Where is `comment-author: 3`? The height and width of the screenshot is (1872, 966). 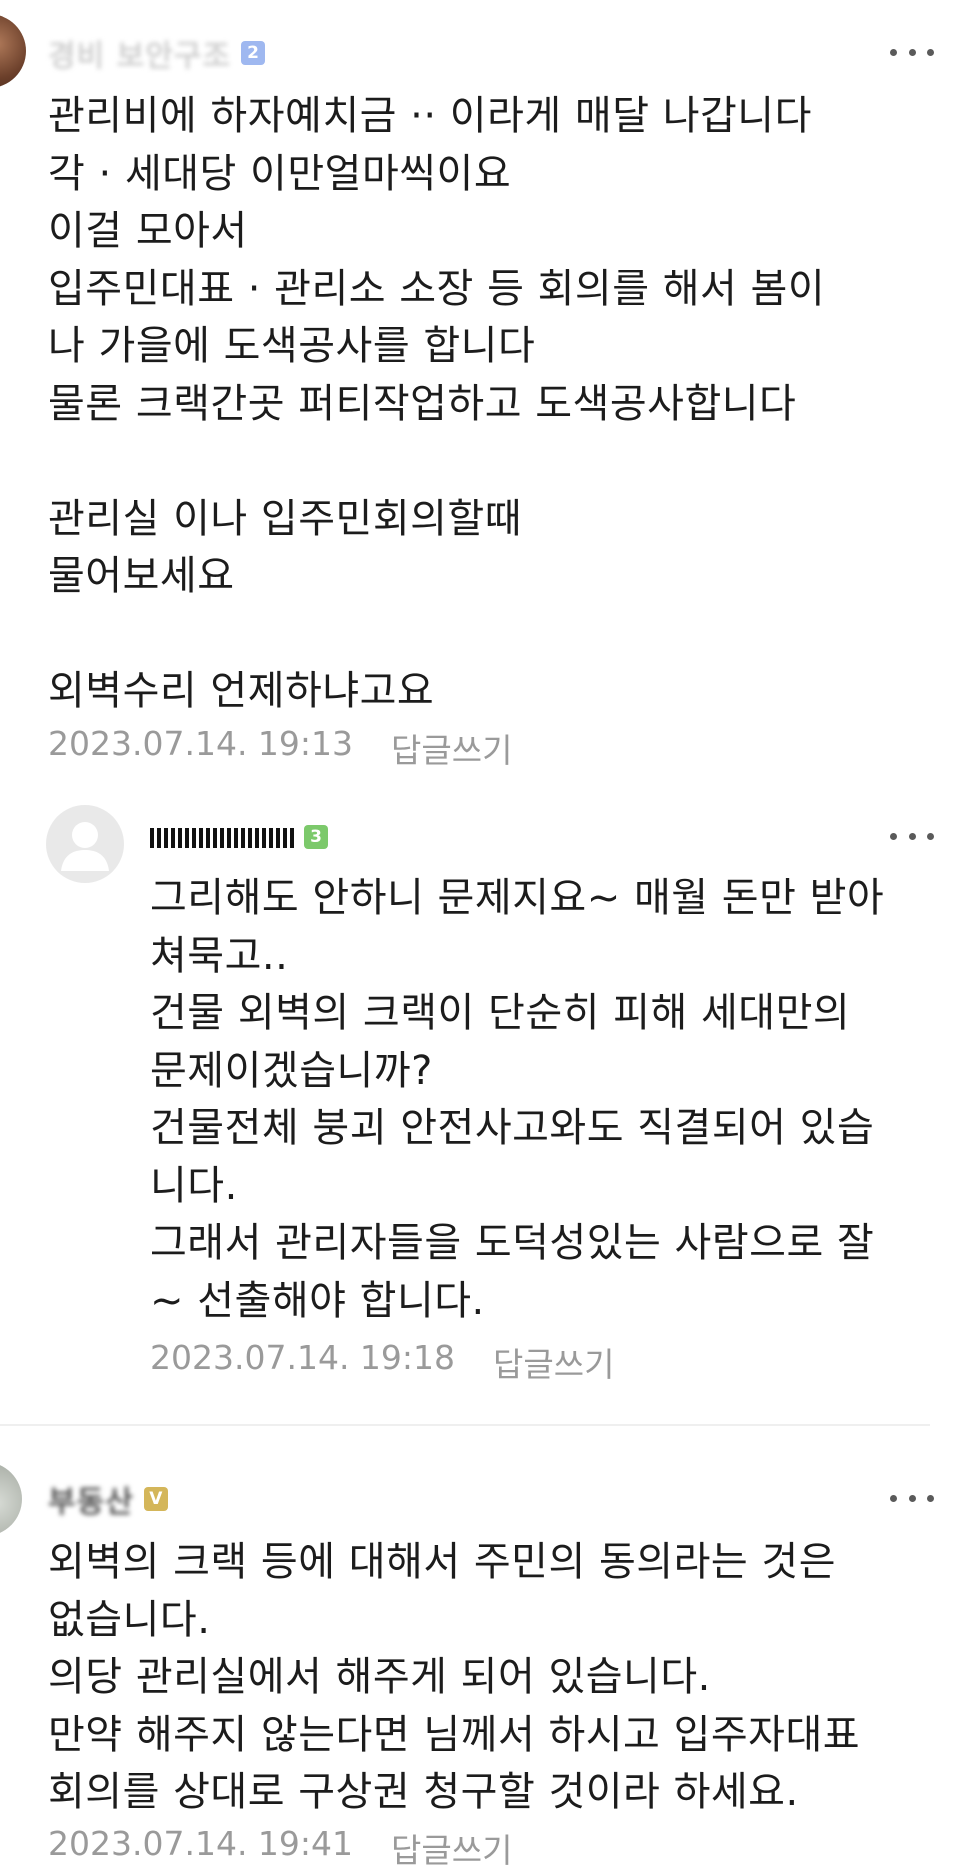
comment-author: 3 is located at coordinates (239, 837).